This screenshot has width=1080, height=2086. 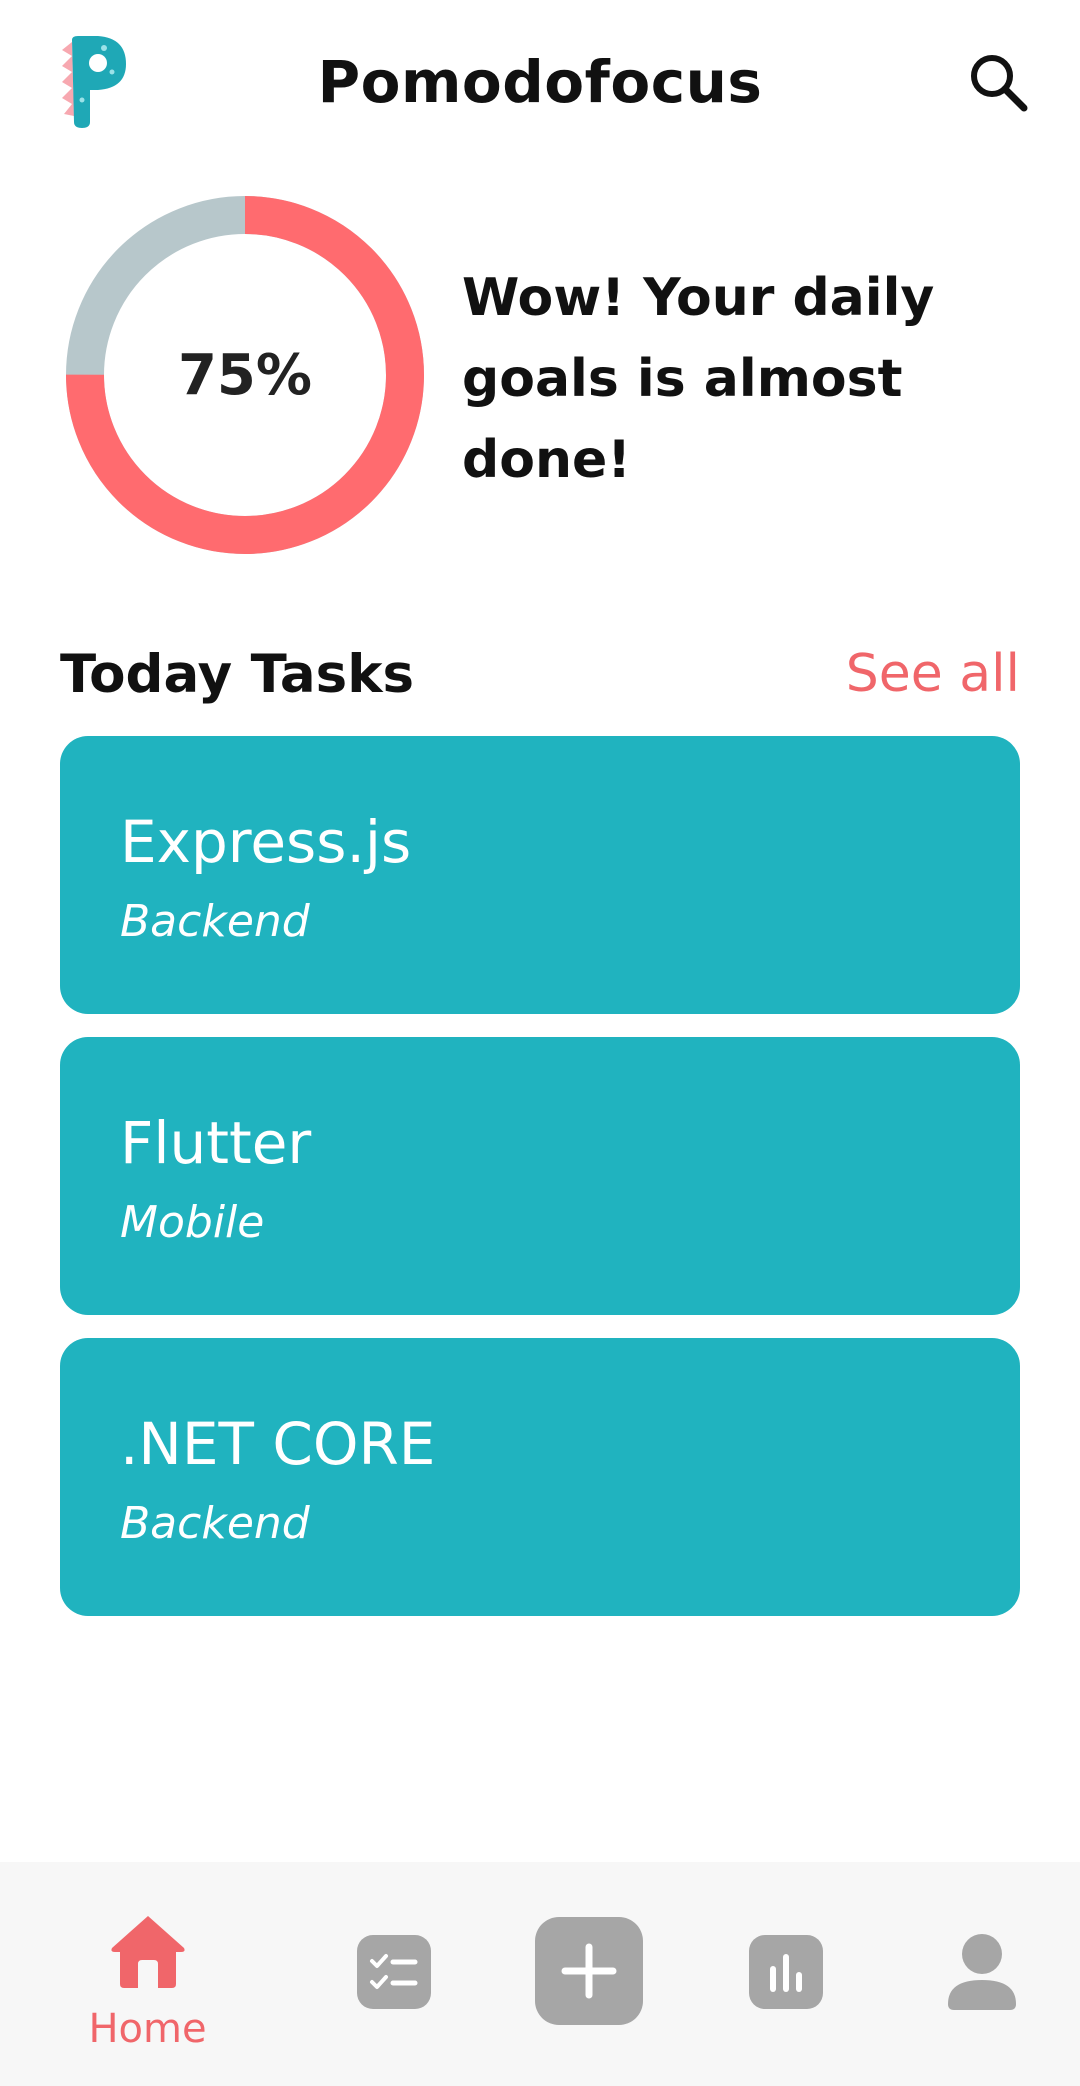 What do you see at coordinates (540, 875) in the screenshot?
I see `task-card: Express.js Backend` at bounding box center [540, 875].